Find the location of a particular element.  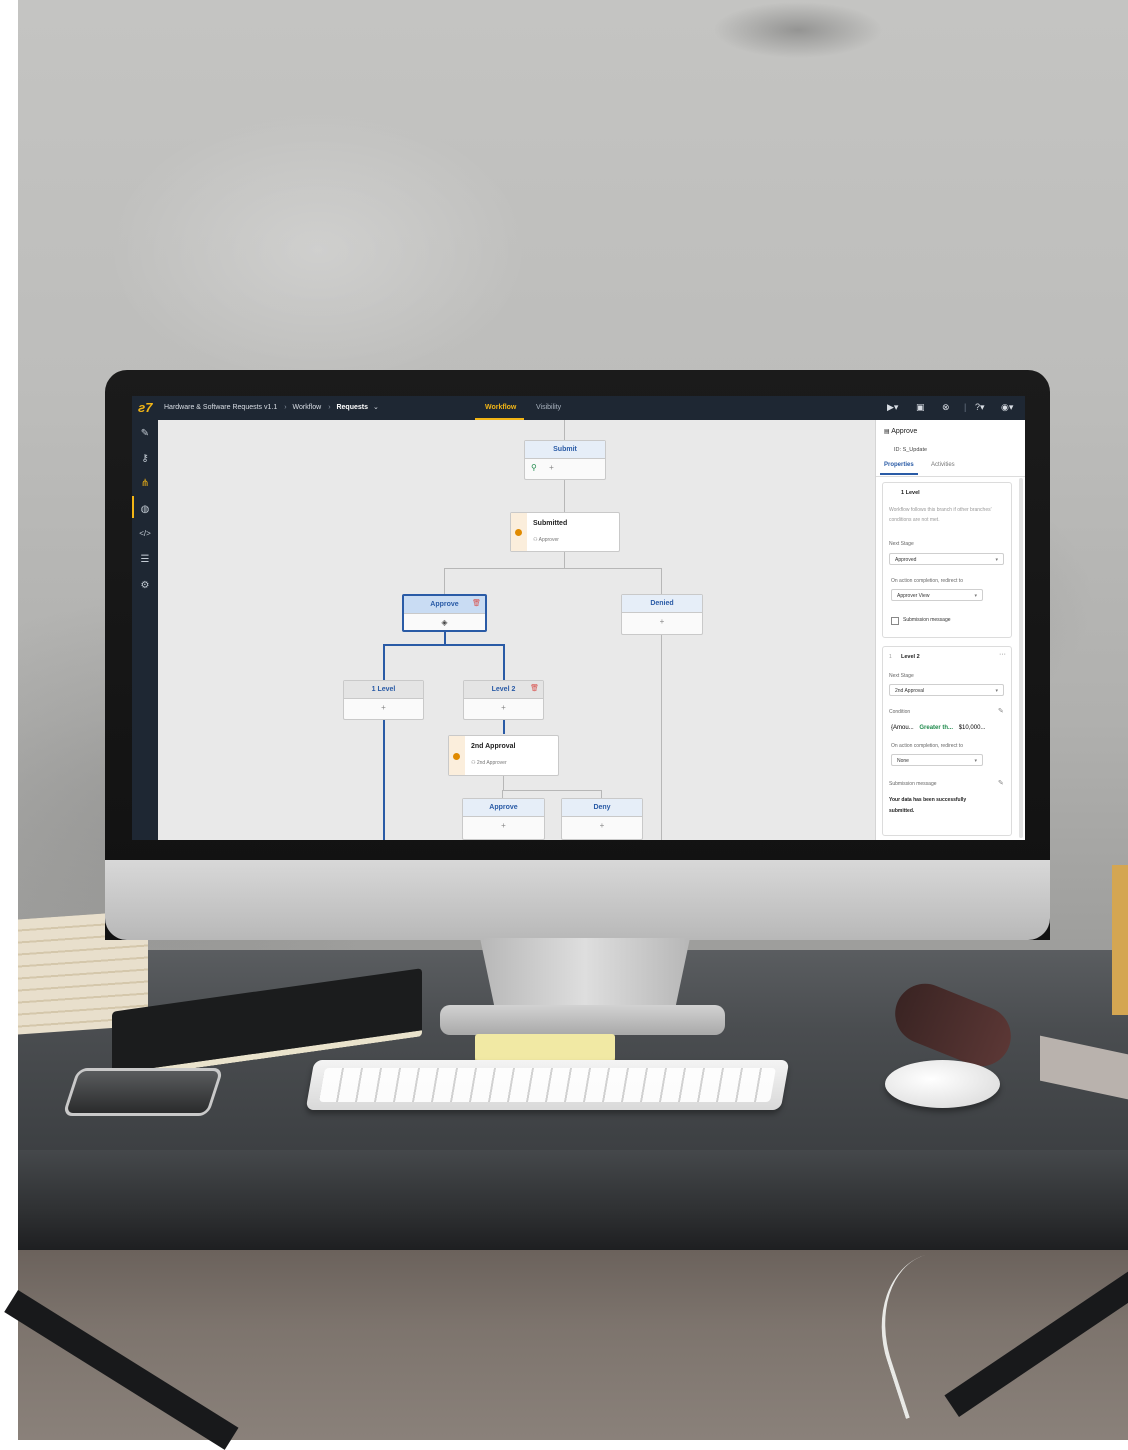

add-user-icon: ⚲ is located at coordinates (534, 467).